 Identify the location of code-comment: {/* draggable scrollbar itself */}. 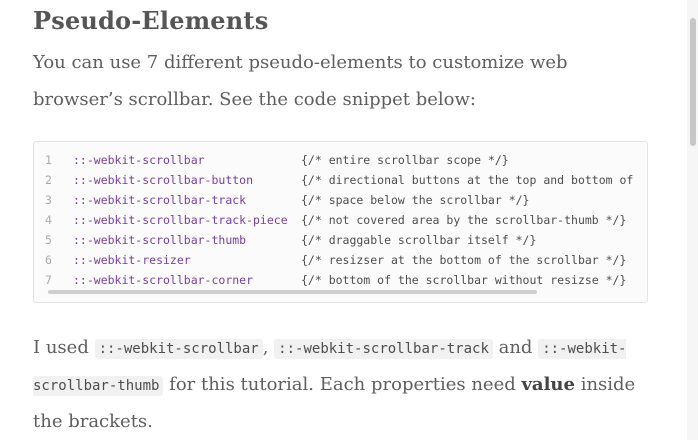
(419, 240).